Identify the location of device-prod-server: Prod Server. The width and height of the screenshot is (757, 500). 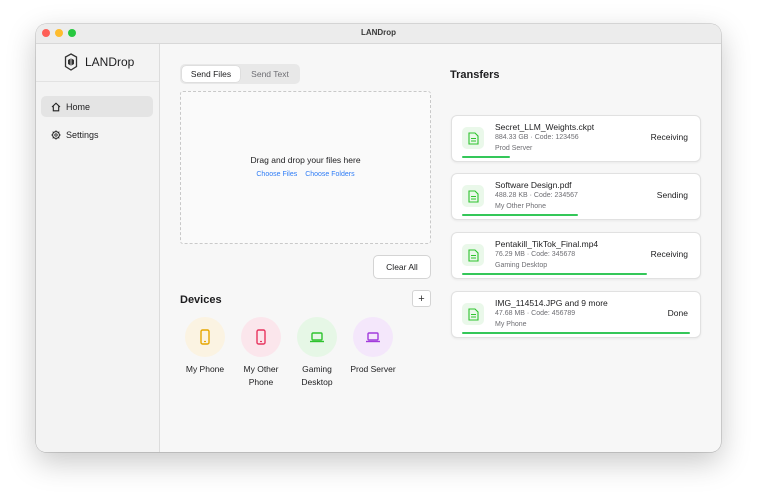
(373, 346).